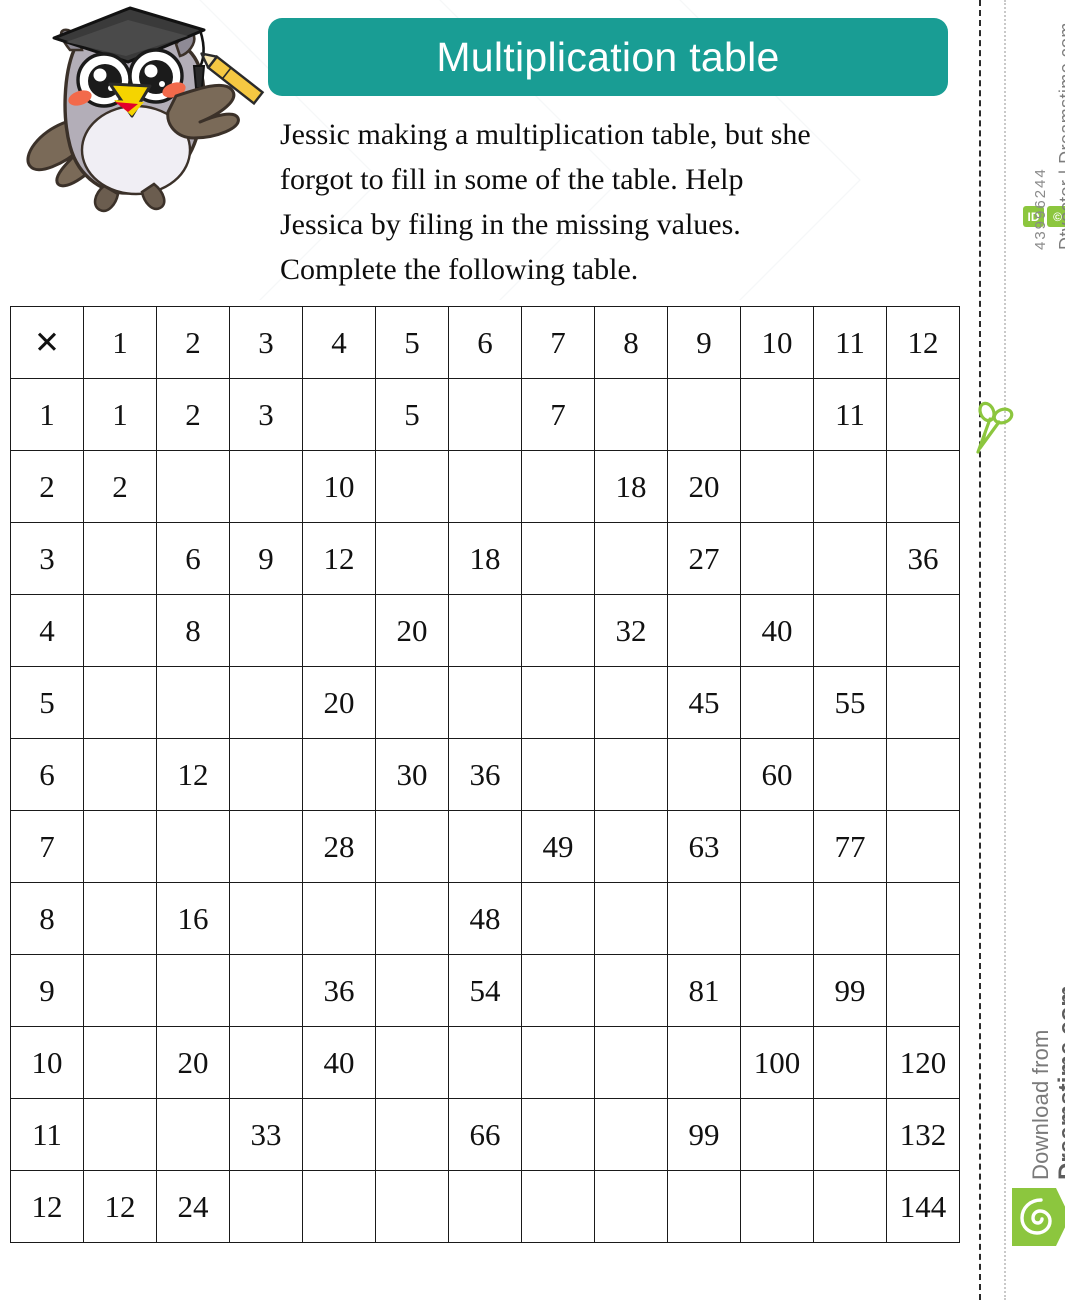 The width and height of the screenshot is (1065, 1300). I want to click on column-header: 11, so click(850, 342).